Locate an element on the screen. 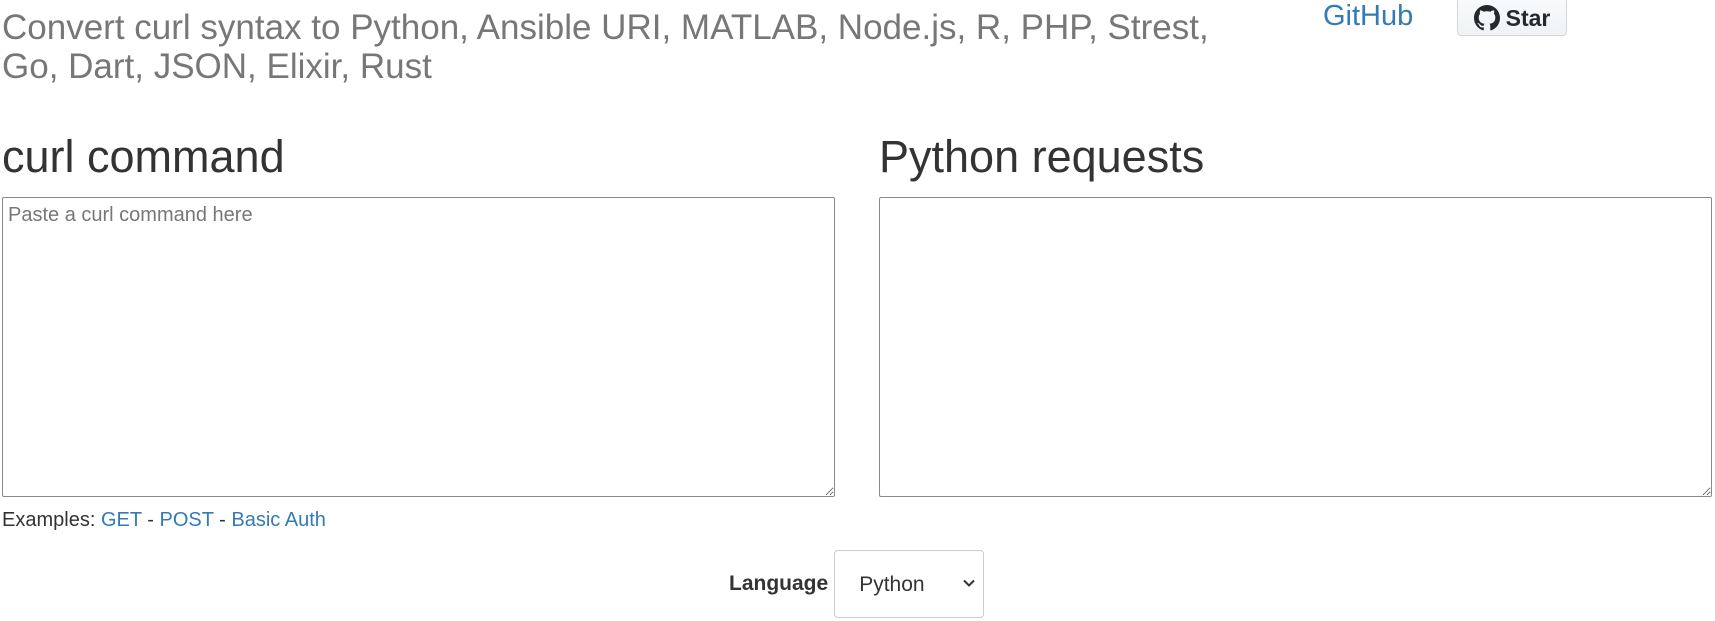 The image size is (1715, 621). language-select: Python is located at coordinates (909, 584).